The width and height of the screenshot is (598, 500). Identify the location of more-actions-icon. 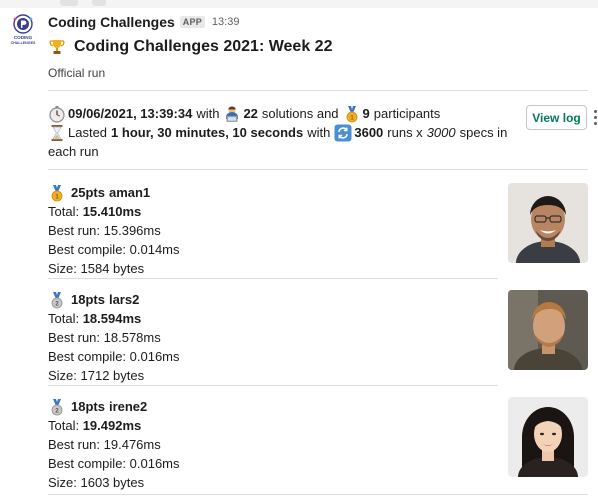
(596, 118).